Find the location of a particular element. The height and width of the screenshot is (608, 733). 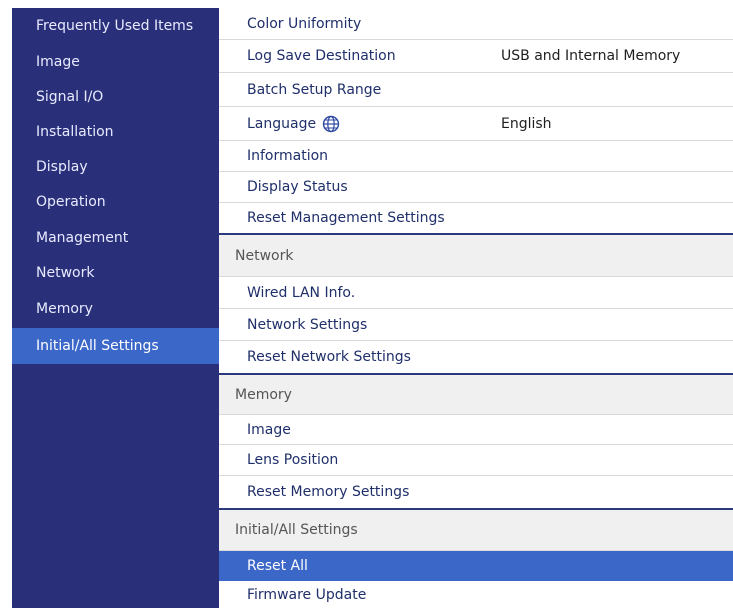

menu-item-label: Wired LAN Info. is located at coordinates (301, 292).